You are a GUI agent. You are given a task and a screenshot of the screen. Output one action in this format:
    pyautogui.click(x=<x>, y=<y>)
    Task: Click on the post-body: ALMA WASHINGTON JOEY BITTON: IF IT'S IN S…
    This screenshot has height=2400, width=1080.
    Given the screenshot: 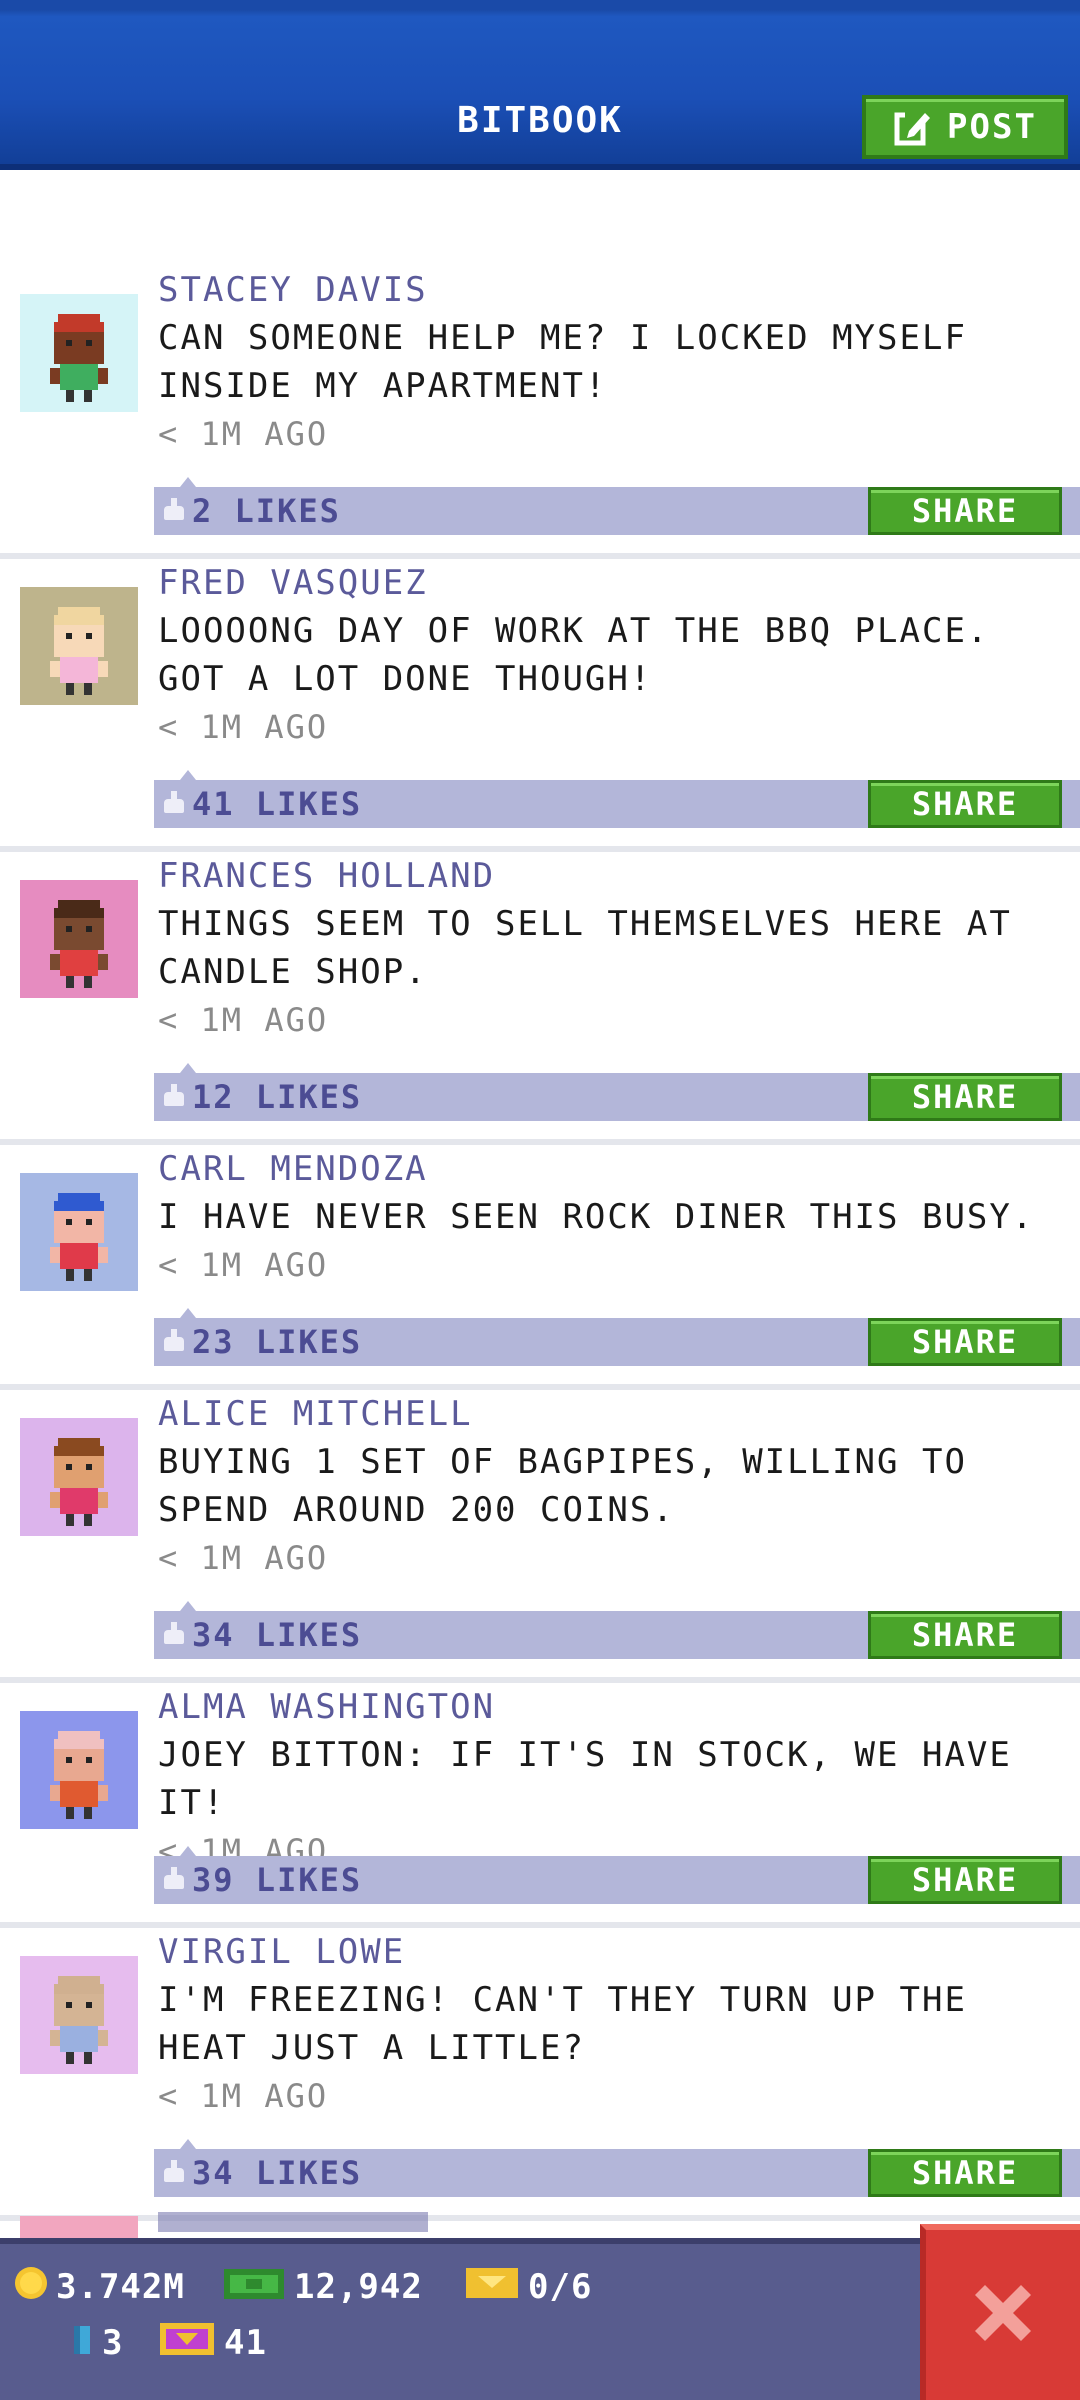 What is the action you would take?
    pyautogui.click(x=609, y=1779)
    